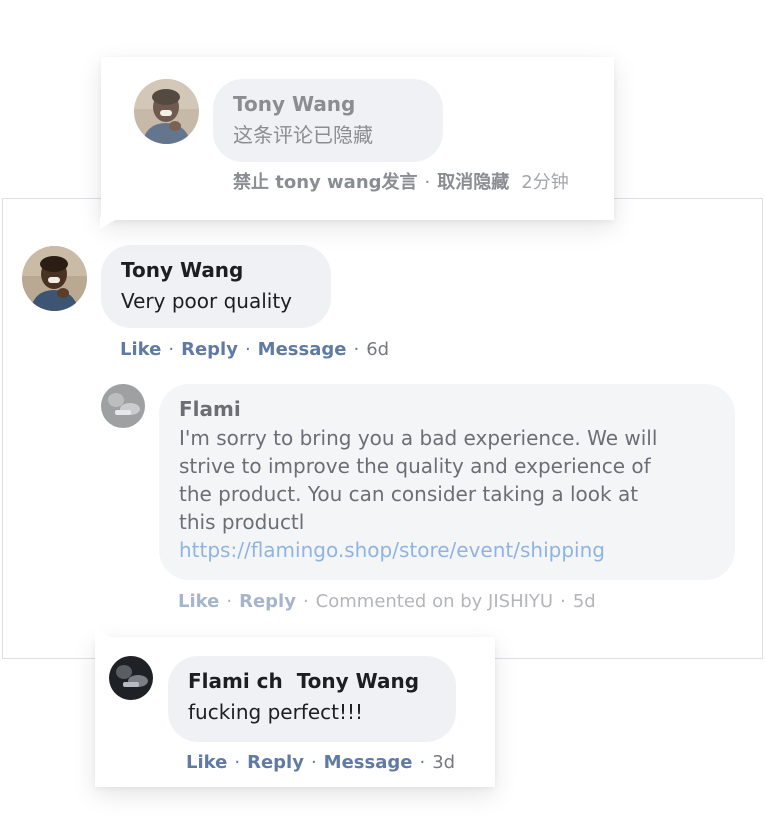 This screenshot has height=818, width=765. I want to click on comment-time: 3d, so click(444, 762).